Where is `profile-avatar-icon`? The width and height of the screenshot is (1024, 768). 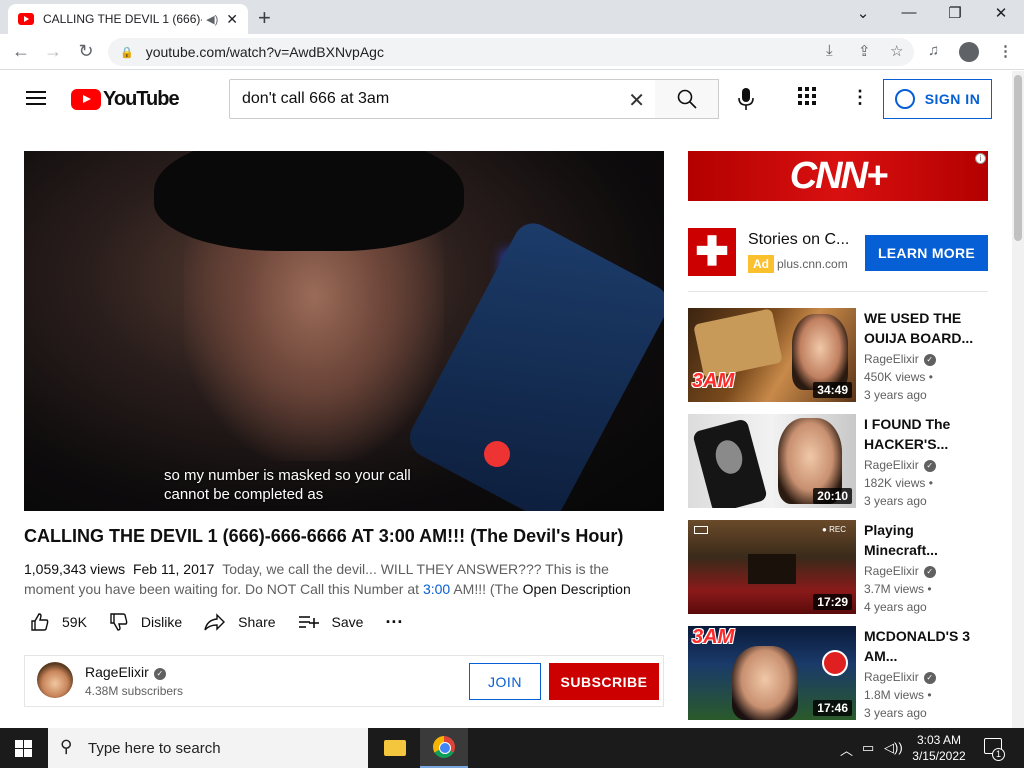
profile-avatar-icon is located at coordinates (969, 52).